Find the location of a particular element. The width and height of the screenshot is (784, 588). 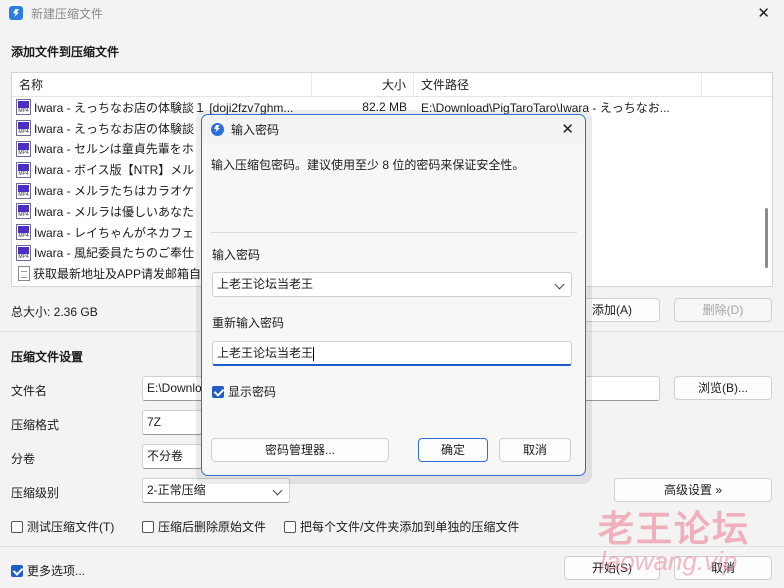

format-select: 7Z is located at coordinates (172, 422).